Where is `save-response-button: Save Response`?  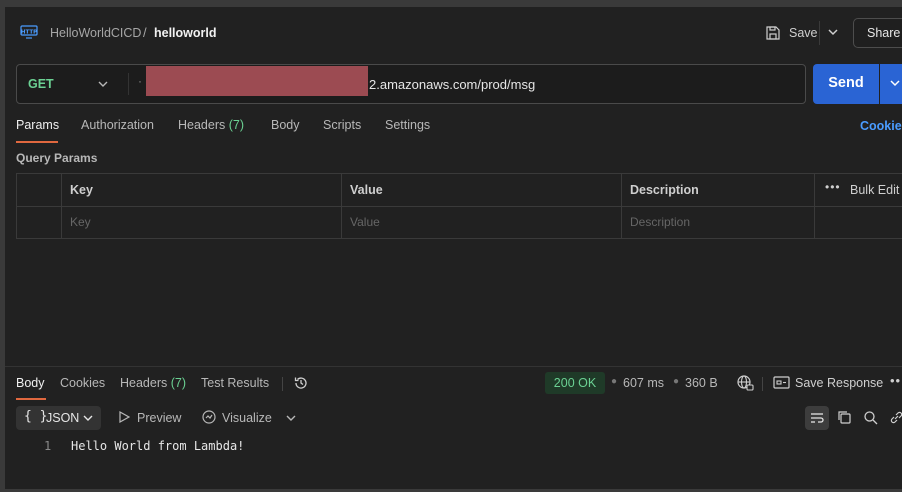
save-response-button: Save Response is located at coordinates (839, 383).